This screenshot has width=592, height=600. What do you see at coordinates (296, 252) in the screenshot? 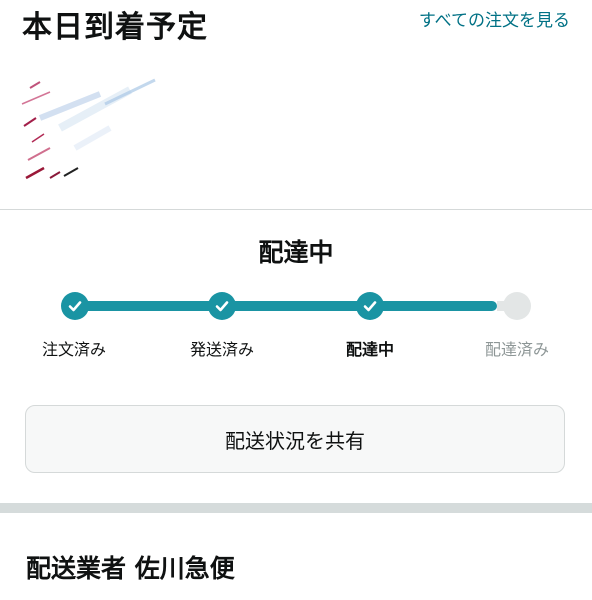
I see `delivery-status-title: 配達中` at bounding box center [296, 252].